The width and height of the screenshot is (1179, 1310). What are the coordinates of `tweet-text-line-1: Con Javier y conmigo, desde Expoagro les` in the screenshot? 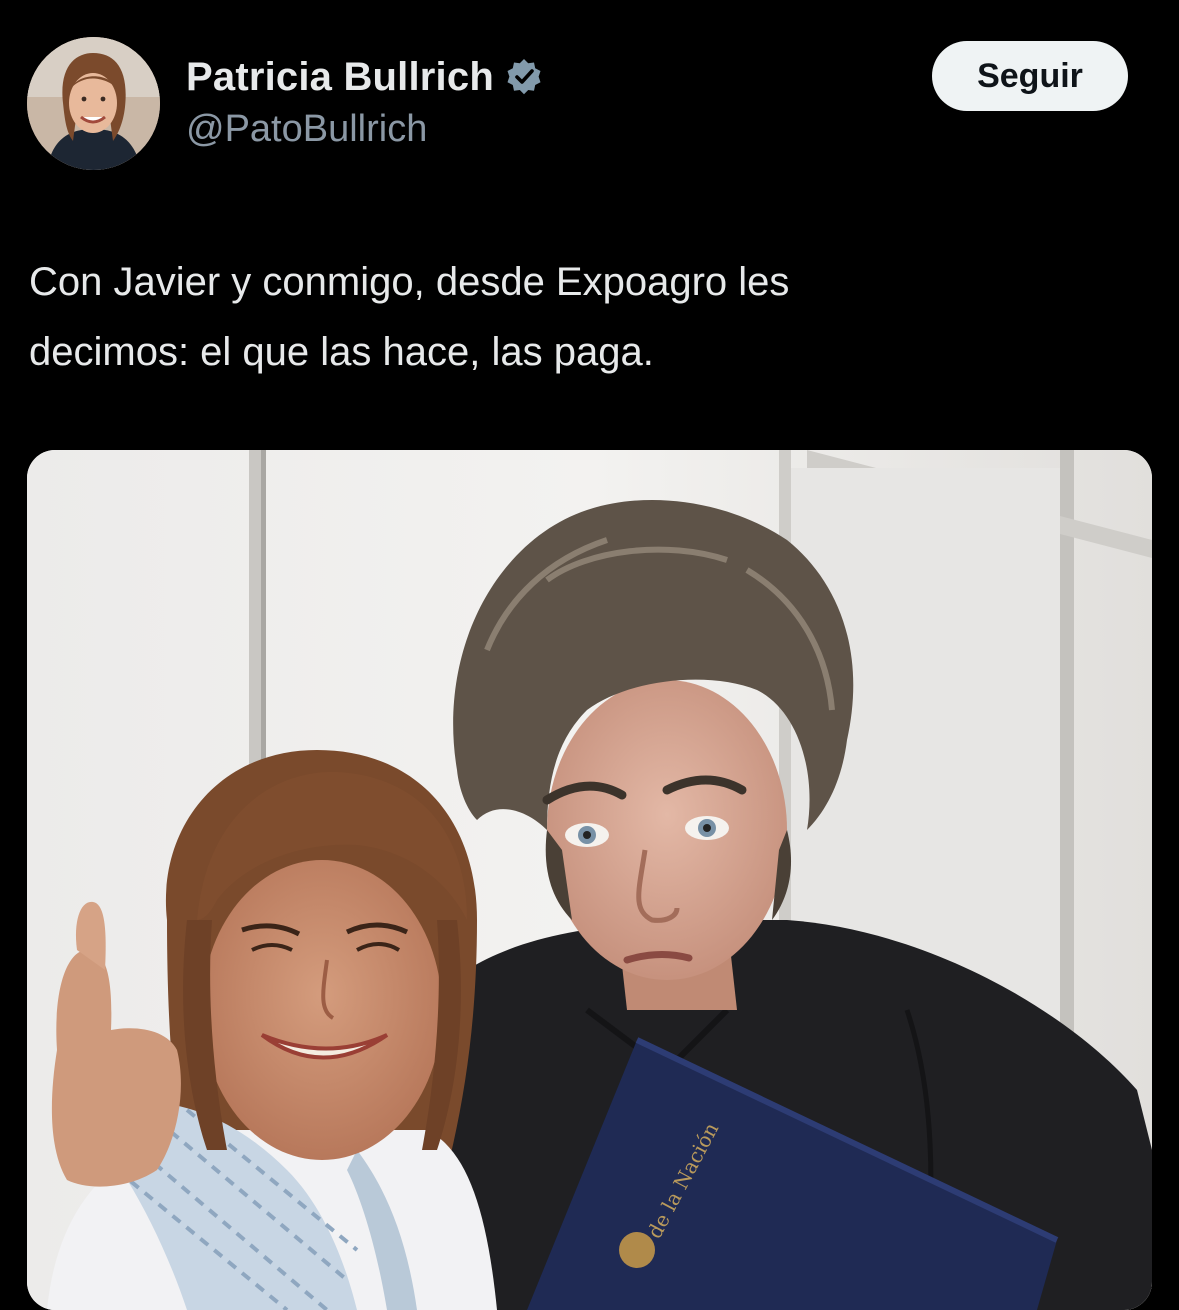 It's located at (409, 282).